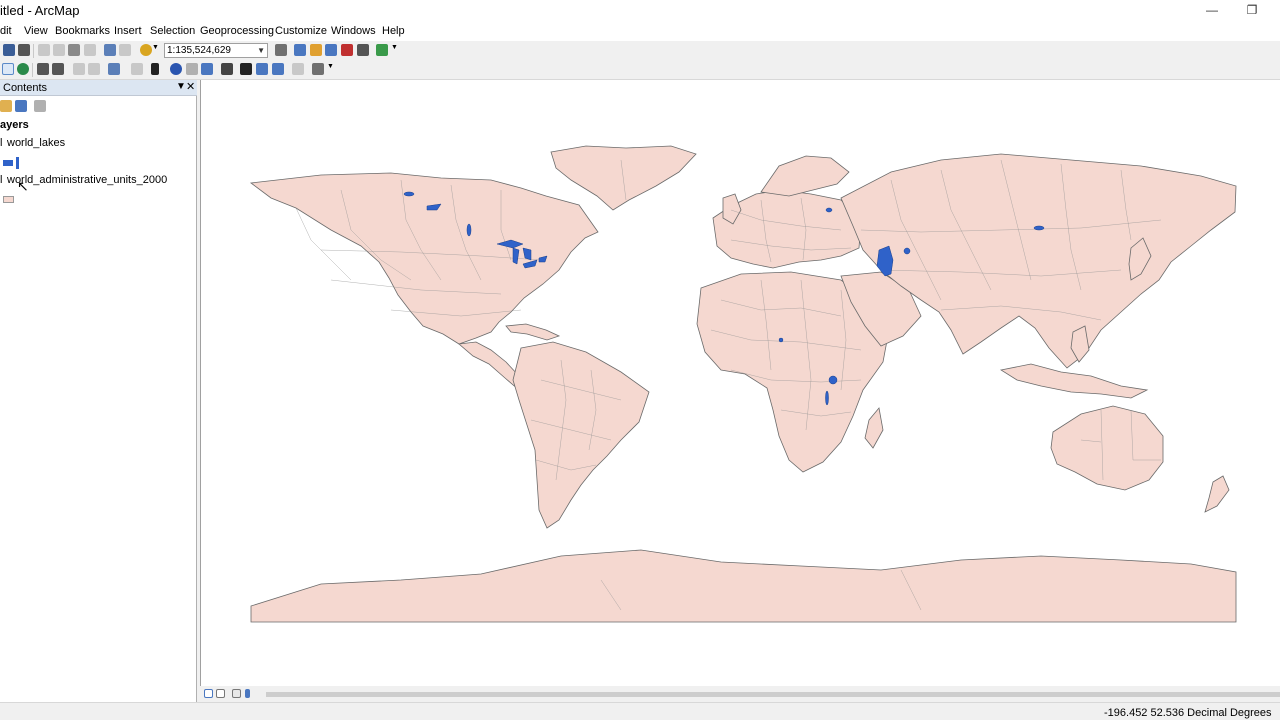 This screenshot has width=1280, height=720. What do you see at coordinates (8, 69) in the screenshot?
I see `pan-icon` at bounding box center [8, 69].